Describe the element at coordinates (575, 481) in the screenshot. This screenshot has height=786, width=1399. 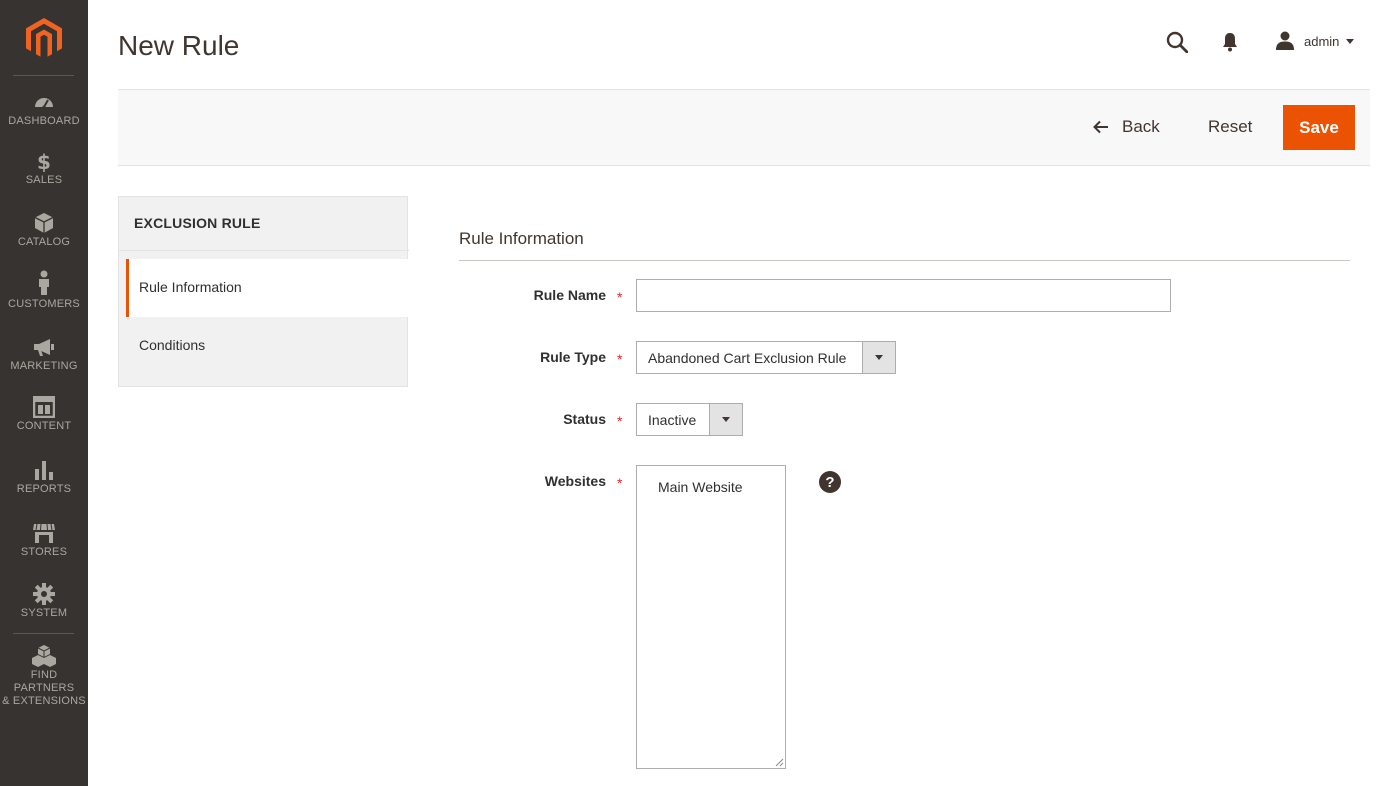
I see `websites-label: Websites` at that location.